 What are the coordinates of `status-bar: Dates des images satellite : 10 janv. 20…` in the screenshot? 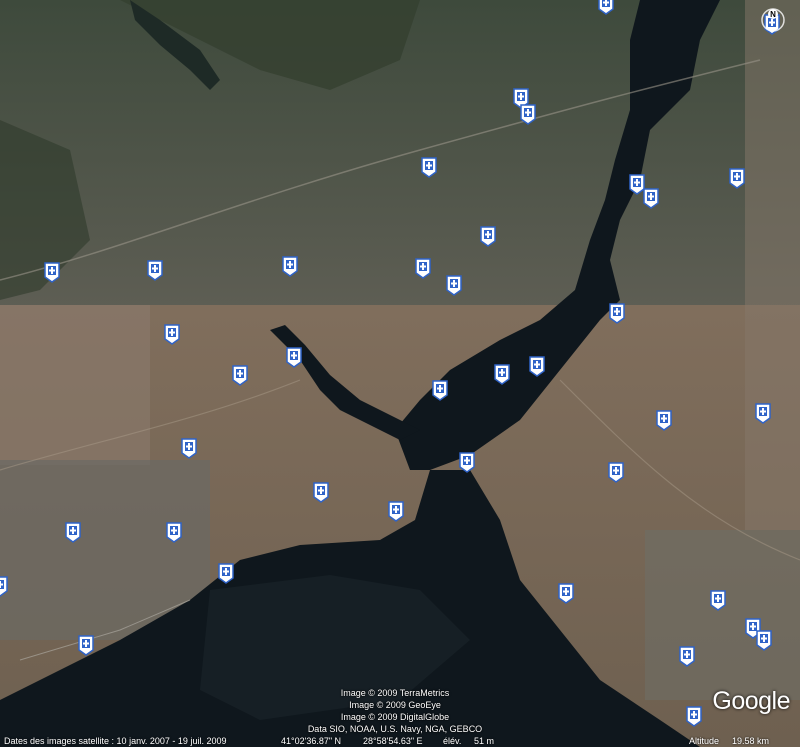 It's located at (400, 741).